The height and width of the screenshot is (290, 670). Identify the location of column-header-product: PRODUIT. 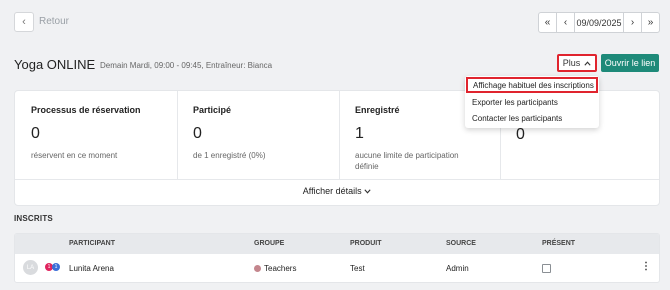
(366, 243).